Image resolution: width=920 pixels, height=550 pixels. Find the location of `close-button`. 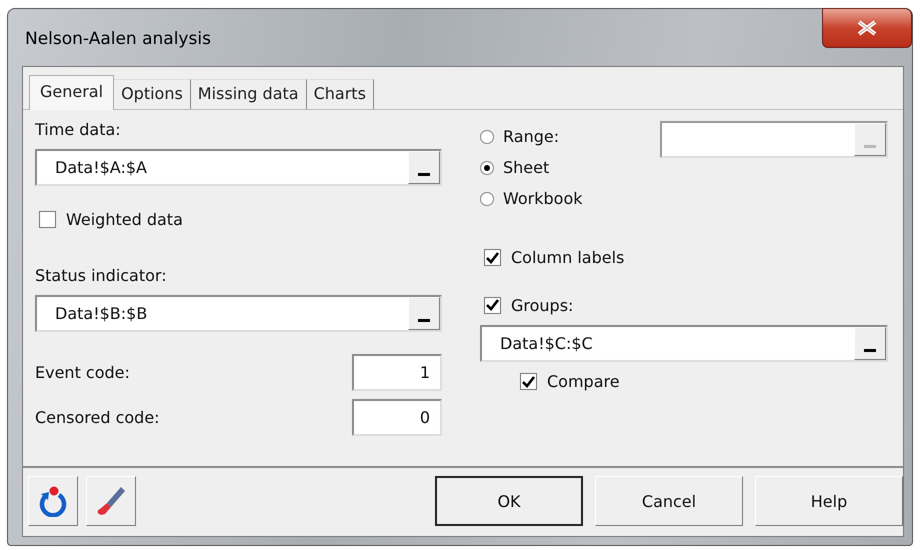

close-button is located at coordinates (867, 28).